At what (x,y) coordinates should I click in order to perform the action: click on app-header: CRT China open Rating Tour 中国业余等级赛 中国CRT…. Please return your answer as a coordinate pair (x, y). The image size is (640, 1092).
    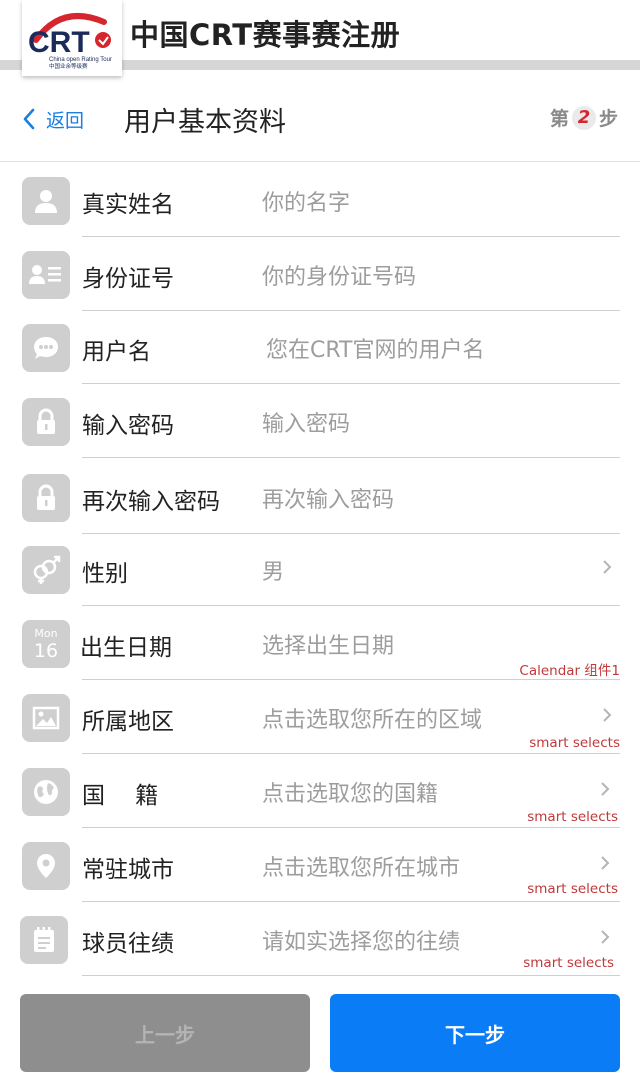
    Looking at the image, I should click on (320, 38).